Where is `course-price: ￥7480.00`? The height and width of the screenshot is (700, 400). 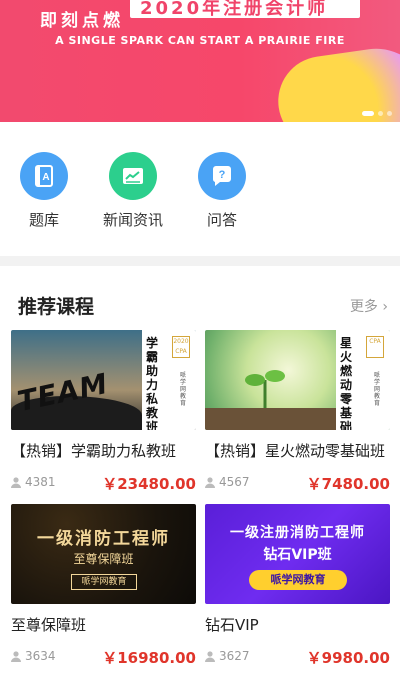
course-price: ￥7480.00 is located at coordinates (348, 484).